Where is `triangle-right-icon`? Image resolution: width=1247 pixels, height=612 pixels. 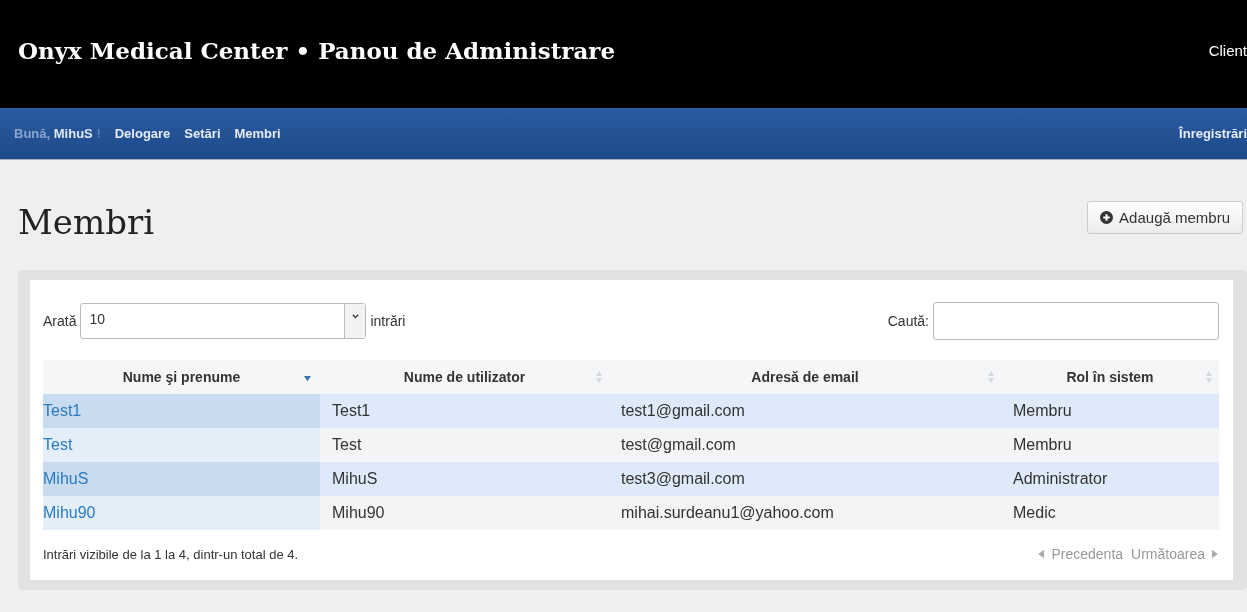
triangle-right-icon is located at coordinates (1215, 554).